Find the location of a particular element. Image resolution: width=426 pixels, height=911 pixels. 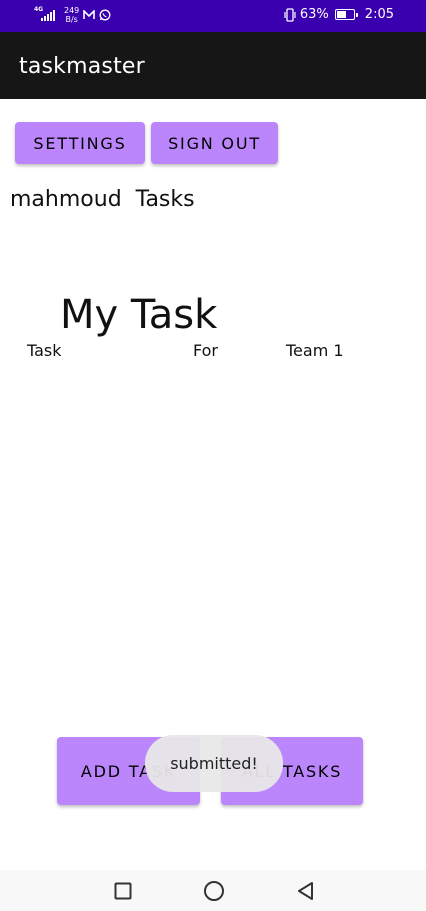

settings-button: SETTINGS is located at coordinates (80, 143).